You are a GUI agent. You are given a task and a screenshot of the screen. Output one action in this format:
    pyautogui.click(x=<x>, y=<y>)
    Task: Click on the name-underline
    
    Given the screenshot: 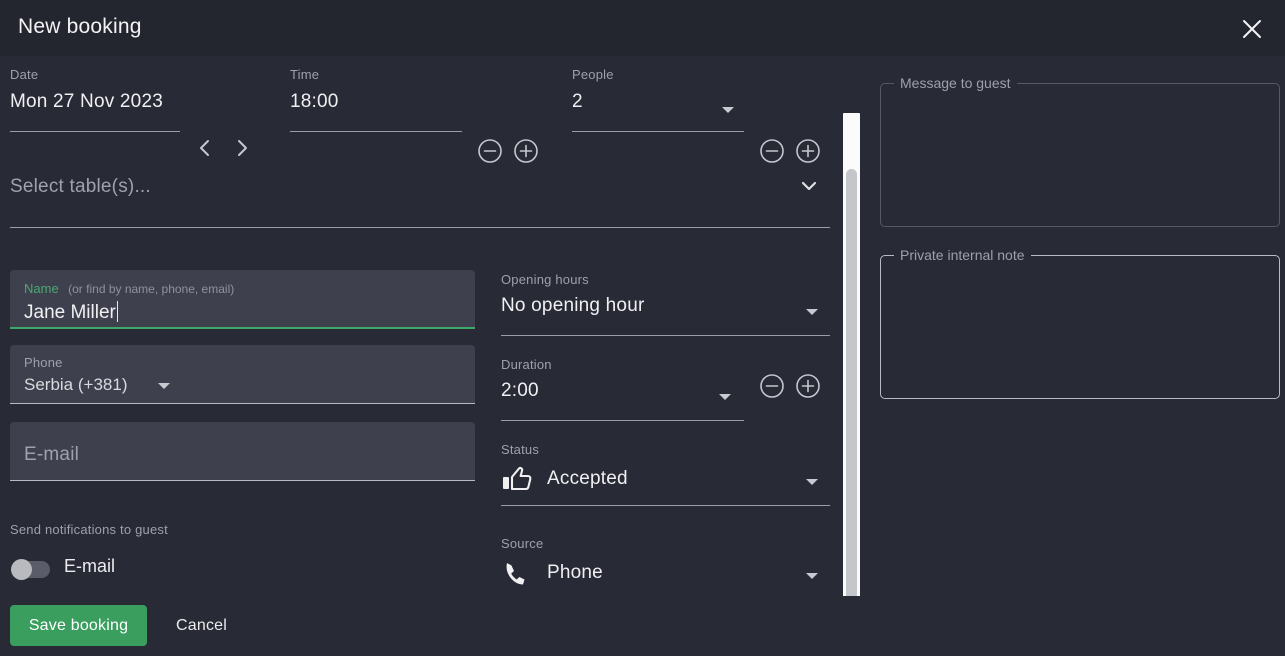 What is the action you would take?
    pyautogui.click(x=242, y=328)
    